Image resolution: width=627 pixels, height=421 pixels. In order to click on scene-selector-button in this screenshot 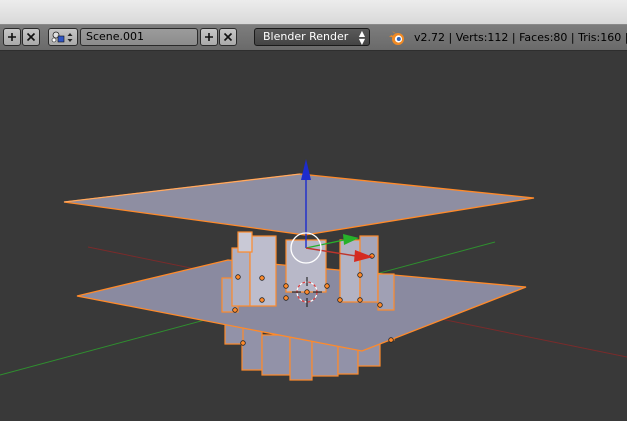, I will do `click(63, 37)`.